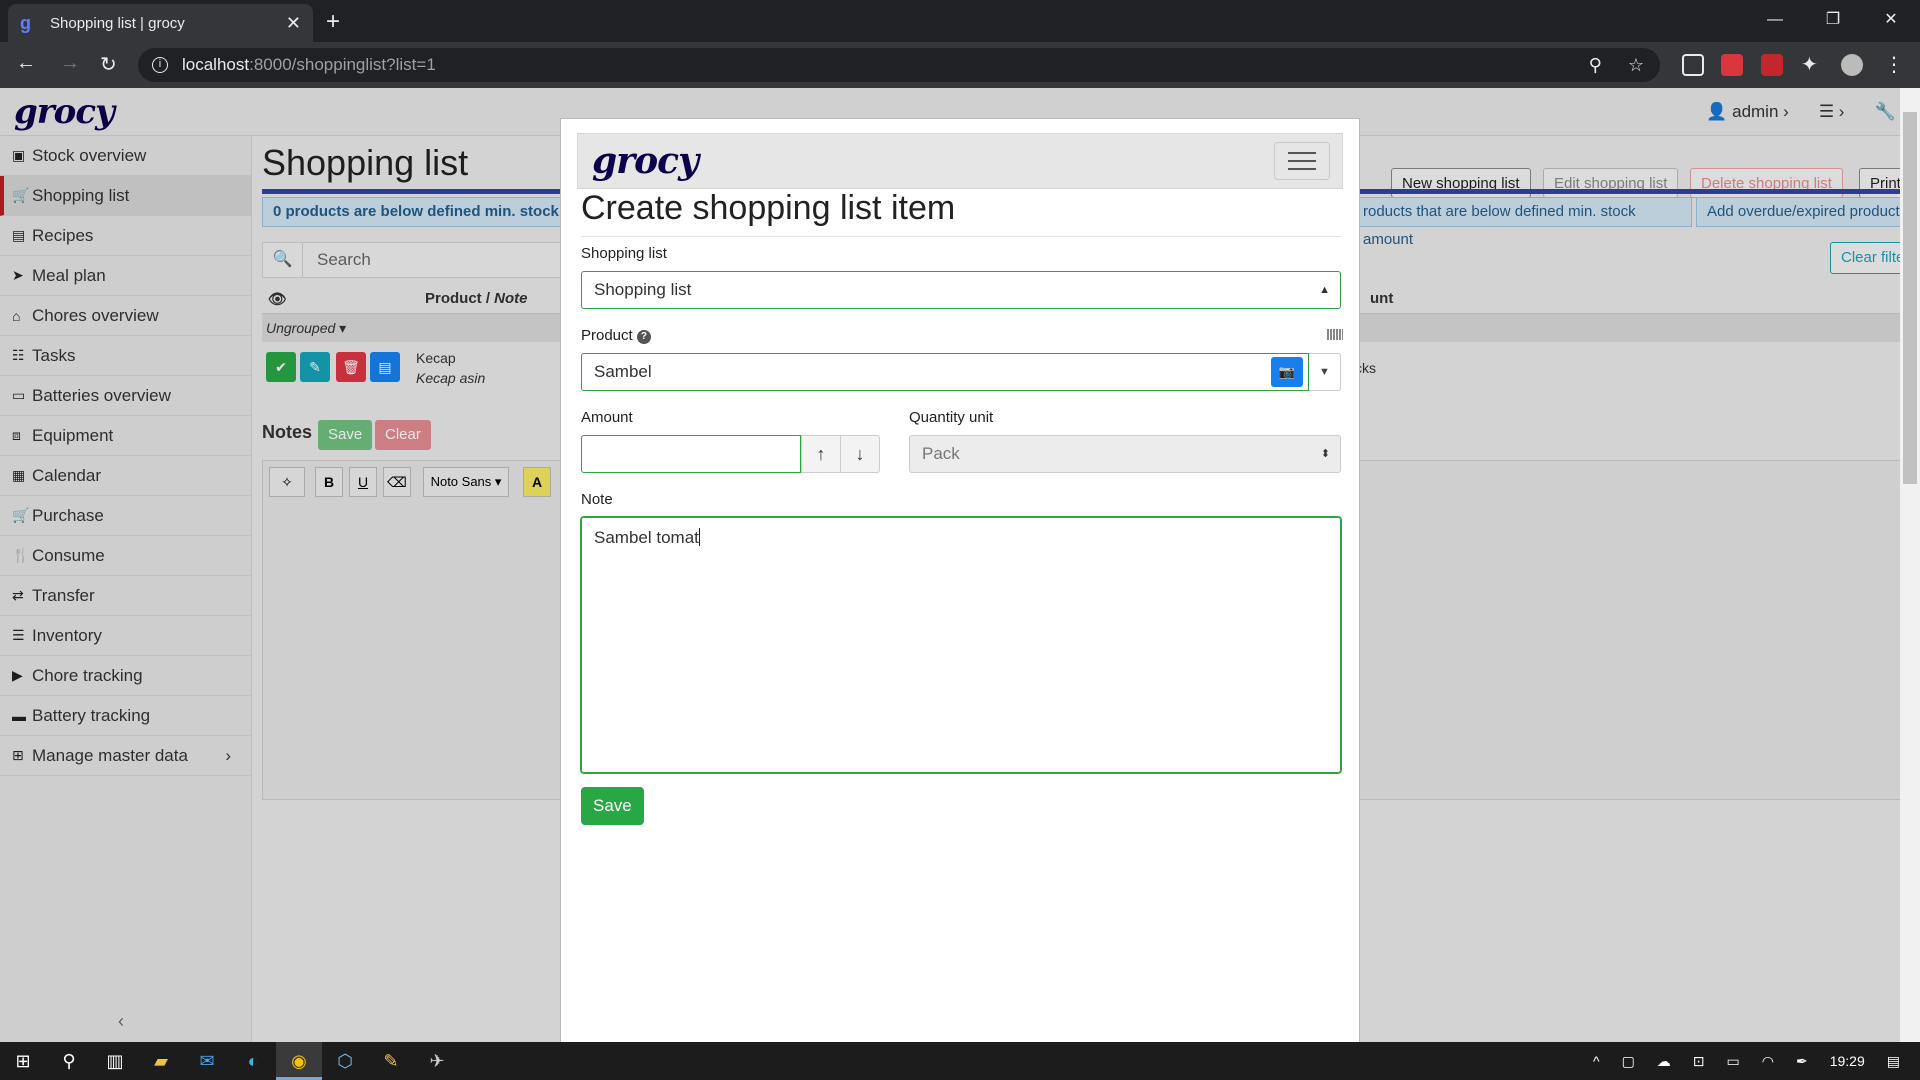  Describe the element at coordinates (207, 1061) in the screenshot. I see `mail-icon: ✉` at that location.